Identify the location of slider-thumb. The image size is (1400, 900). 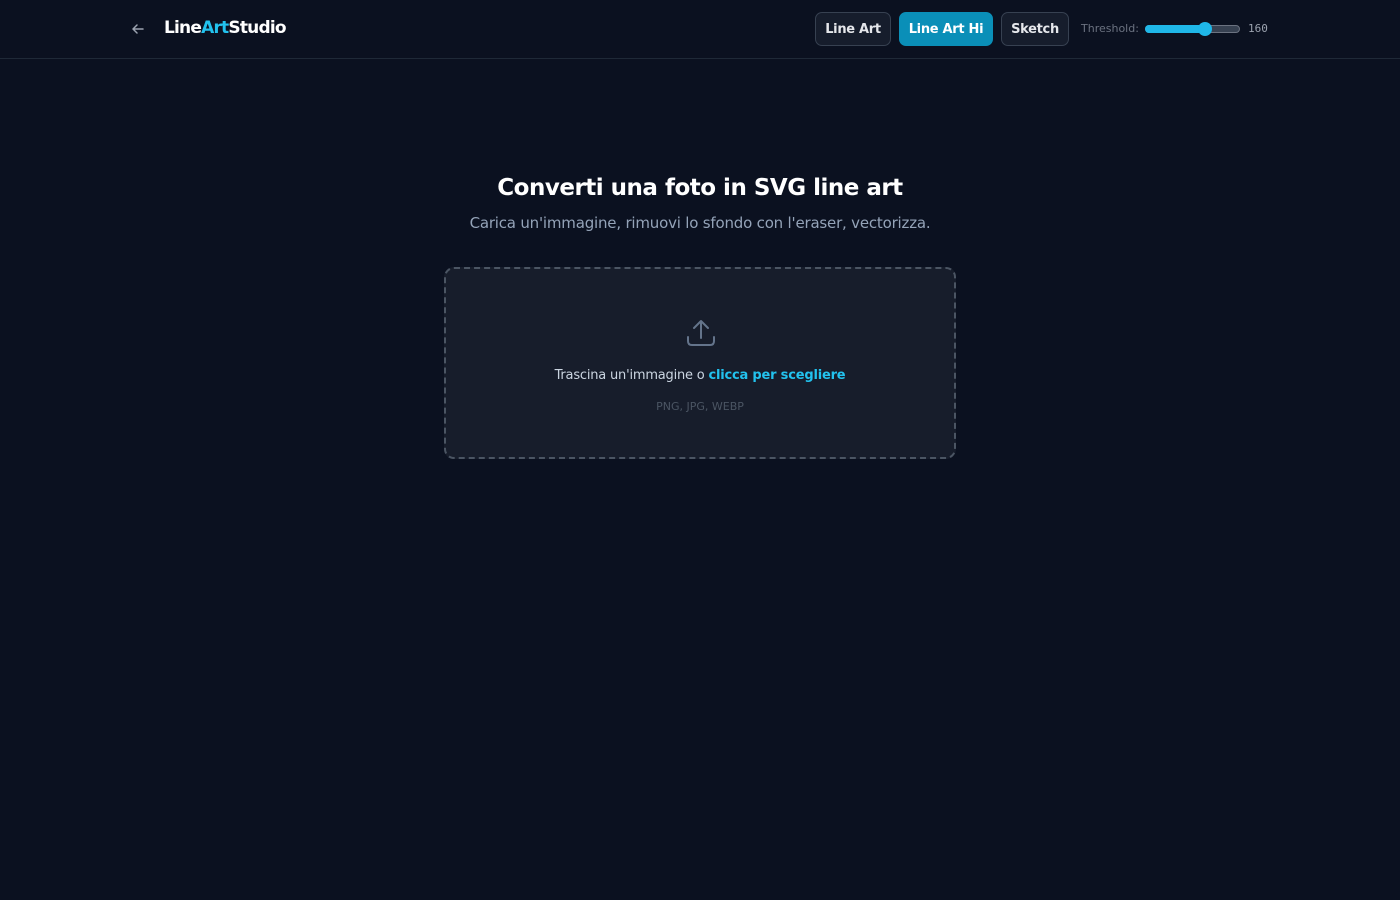
(1204, 29).